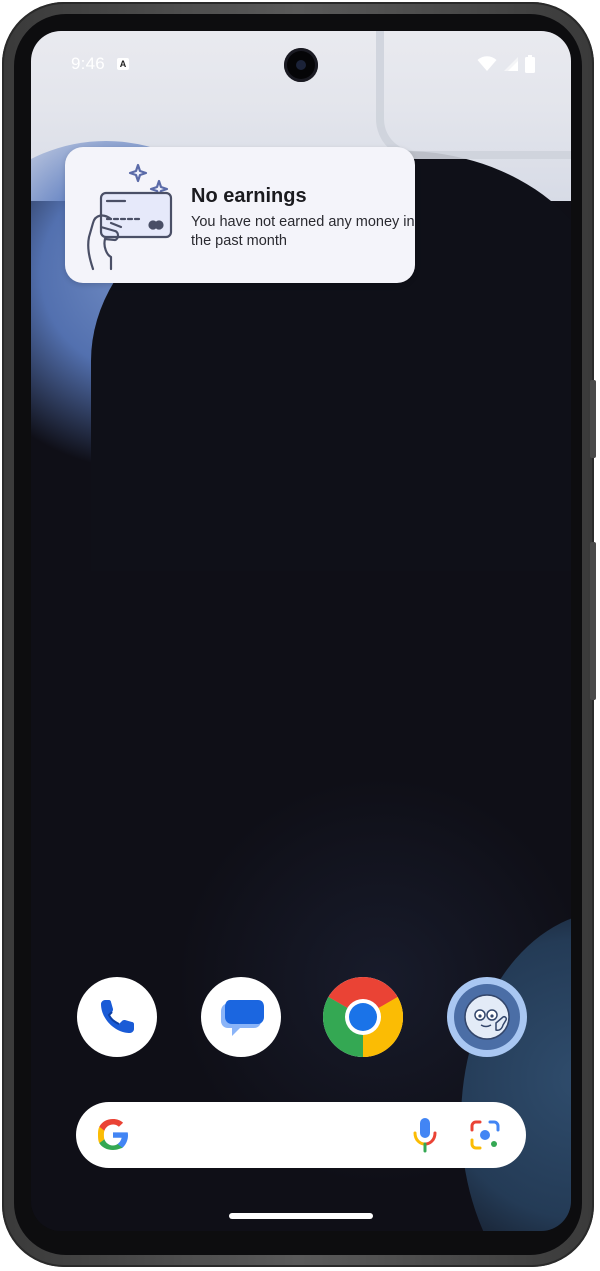 The image size is (600, 1271). I want to click on widget-title: No earnings, so click(249, 196).